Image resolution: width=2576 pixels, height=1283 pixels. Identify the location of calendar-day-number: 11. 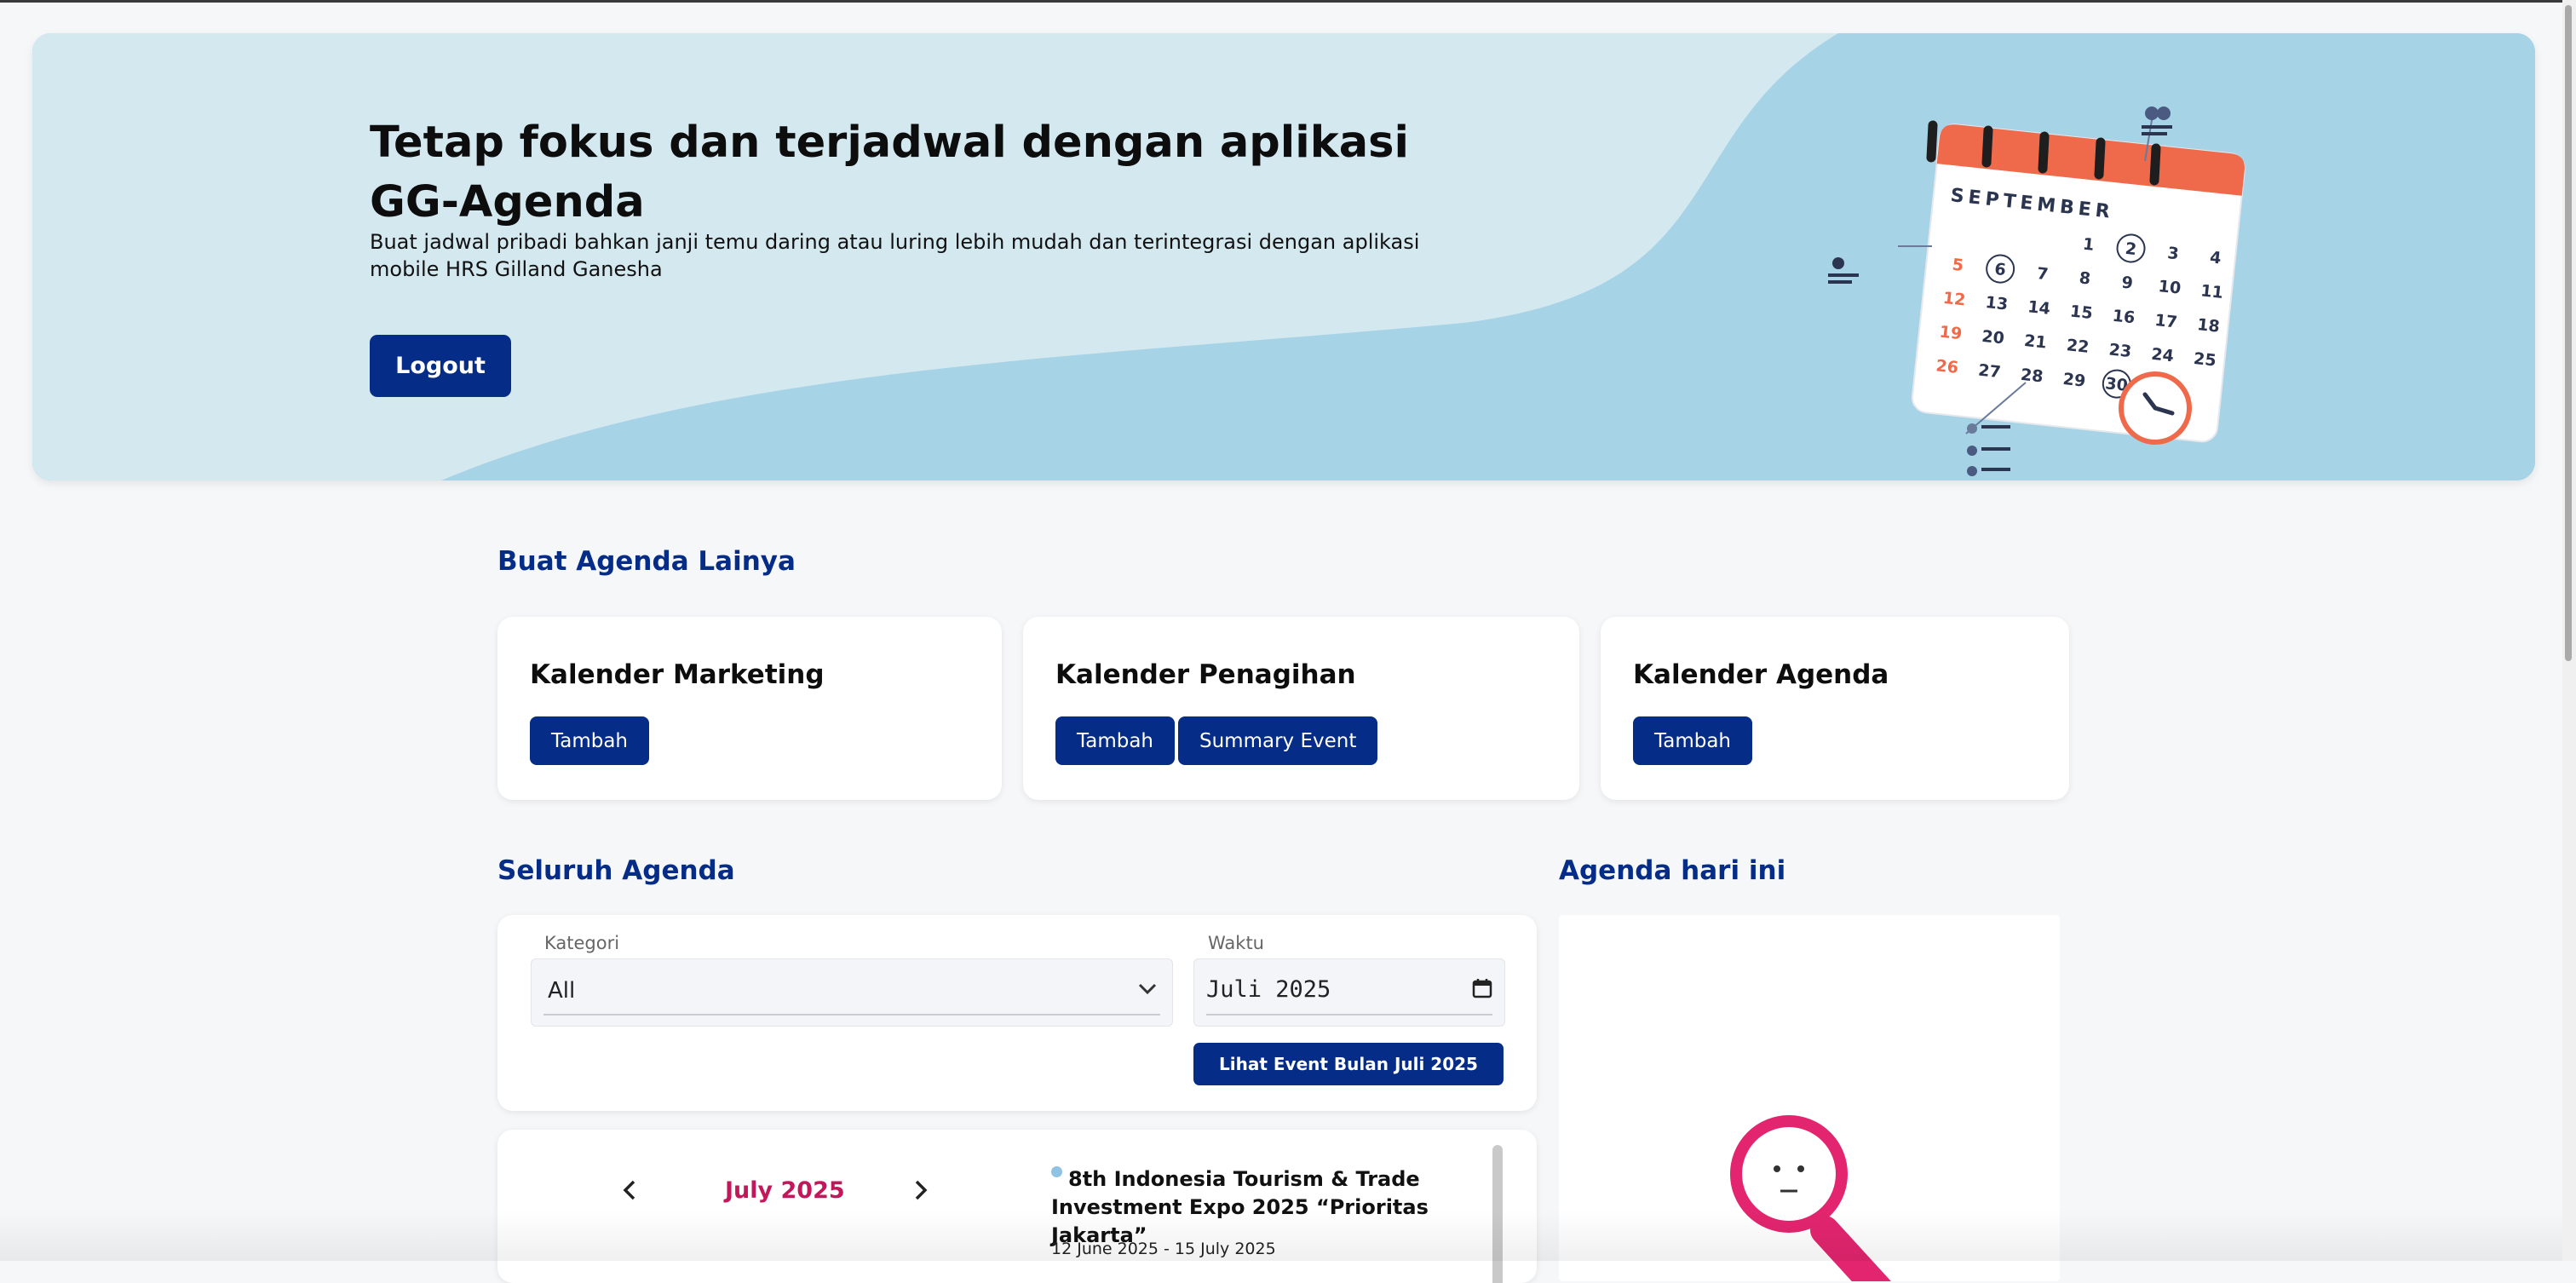
(2211, 291).